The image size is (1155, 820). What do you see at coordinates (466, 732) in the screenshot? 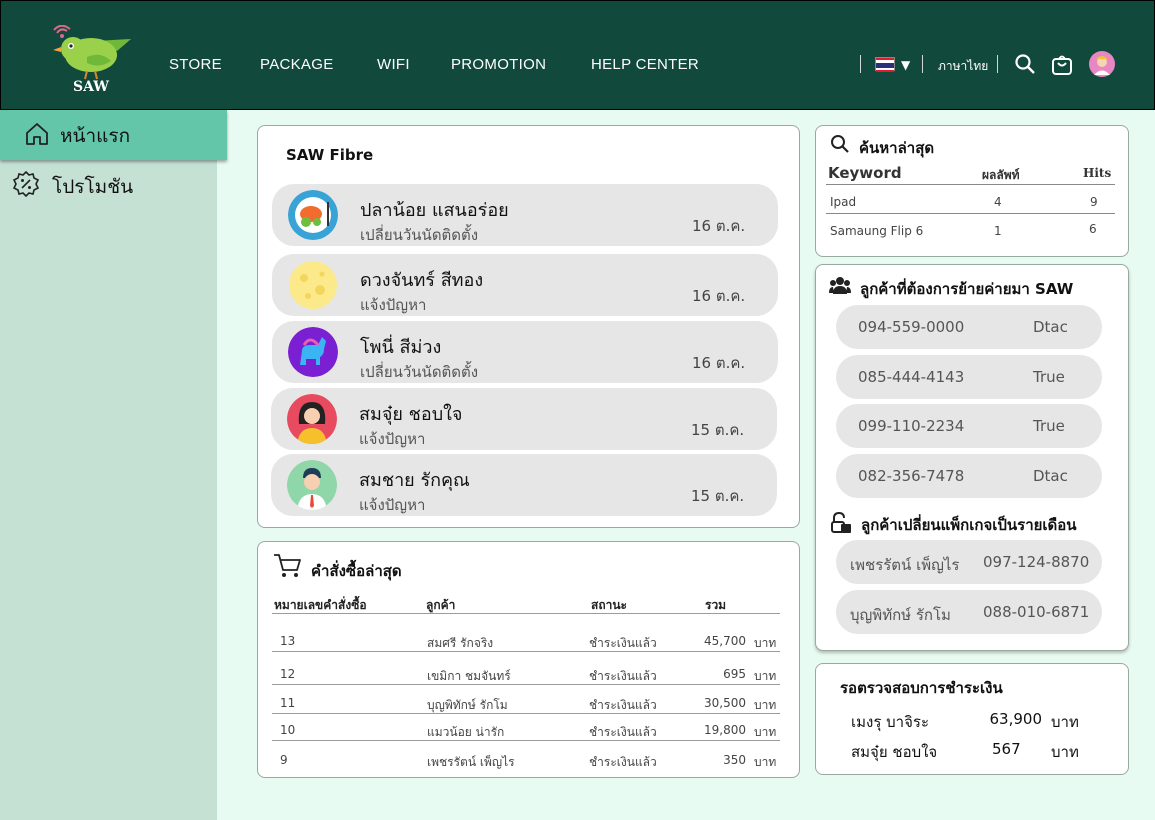
I see `customer-name: แมวน้อย น่ารัก` at bounding box center [466, 732].